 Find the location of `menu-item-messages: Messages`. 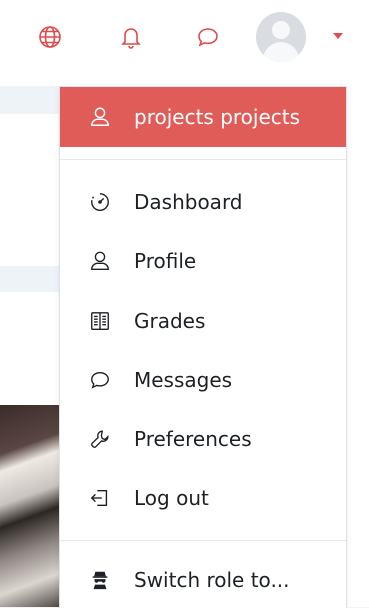

menu-item-messages: Messages is located at coordinates (203, 380).